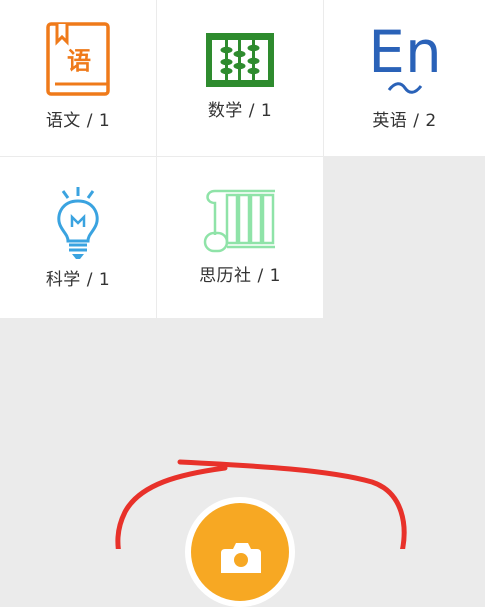 The image size is (485, 607). What do you see at coordinates (241, 558) in the screenshot?
I see `camera-icon` at bounding box center [241, 558].